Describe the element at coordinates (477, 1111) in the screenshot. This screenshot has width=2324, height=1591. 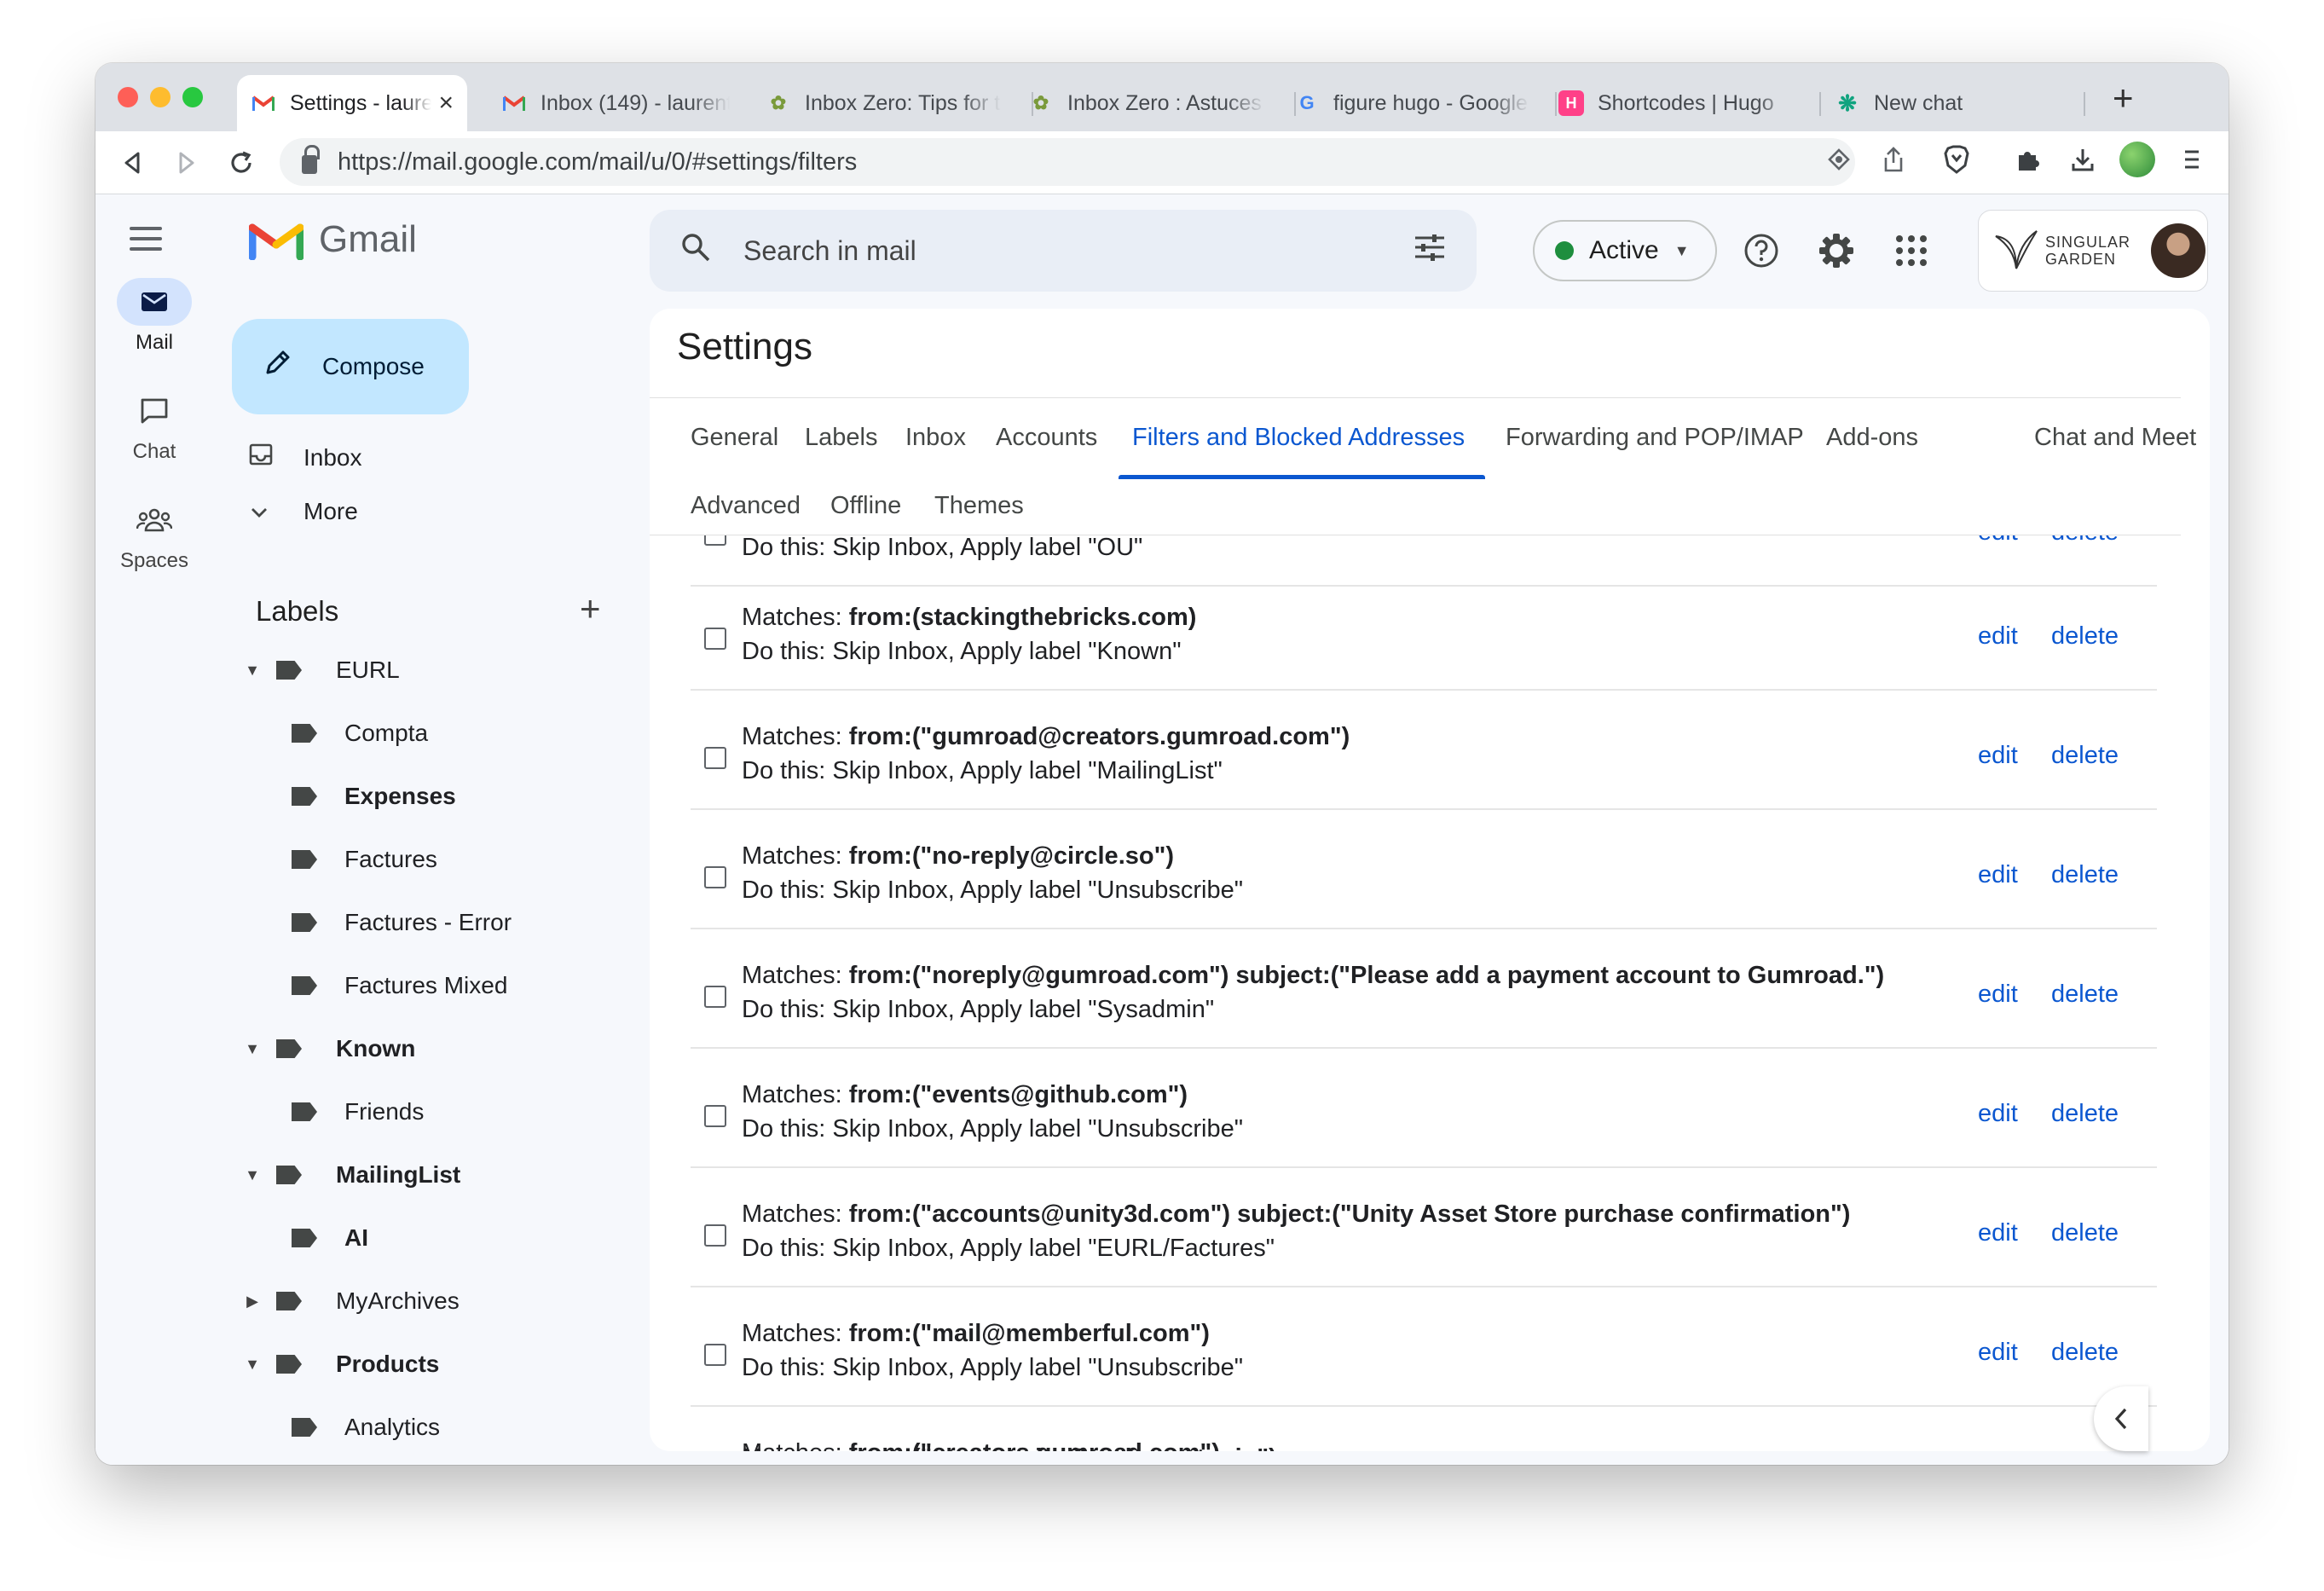
I see `label-item: Friends` at that location.